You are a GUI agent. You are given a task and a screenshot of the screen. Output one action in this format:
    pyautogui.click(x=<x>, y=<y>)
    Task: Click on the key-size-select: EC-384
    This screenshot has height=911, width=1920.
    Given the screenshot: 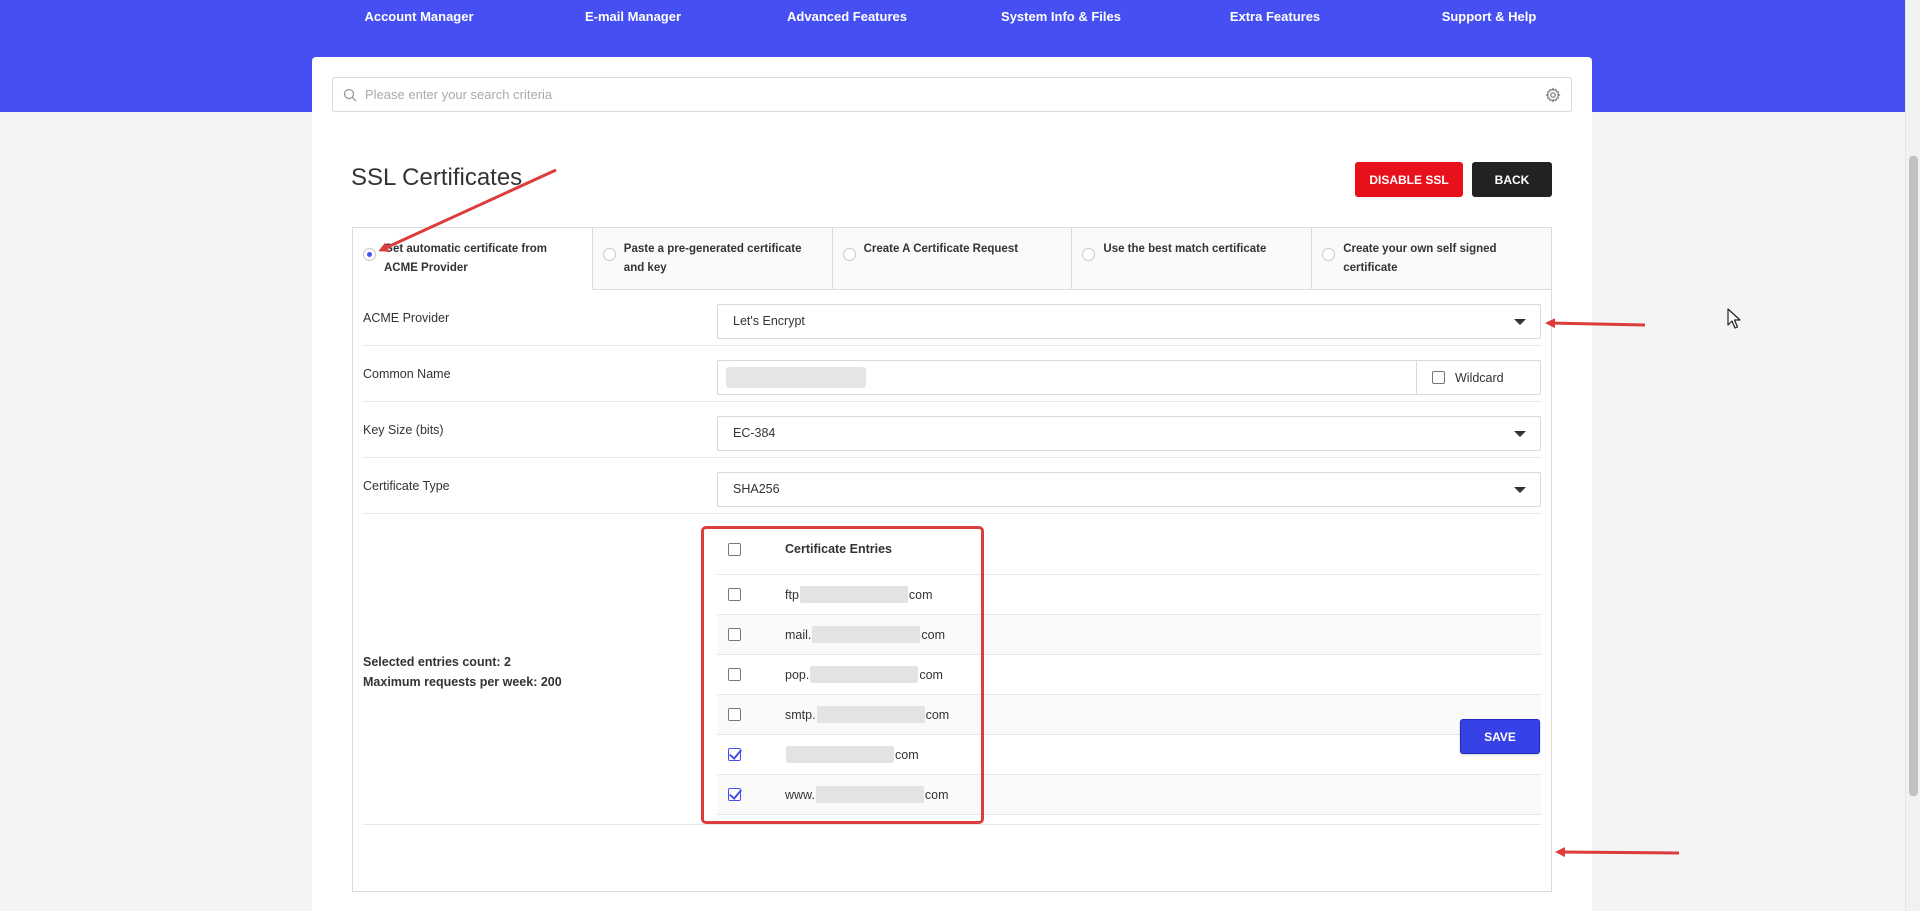 What is the action you would take?
    pyautogui.click(x=1129, y=433)
    